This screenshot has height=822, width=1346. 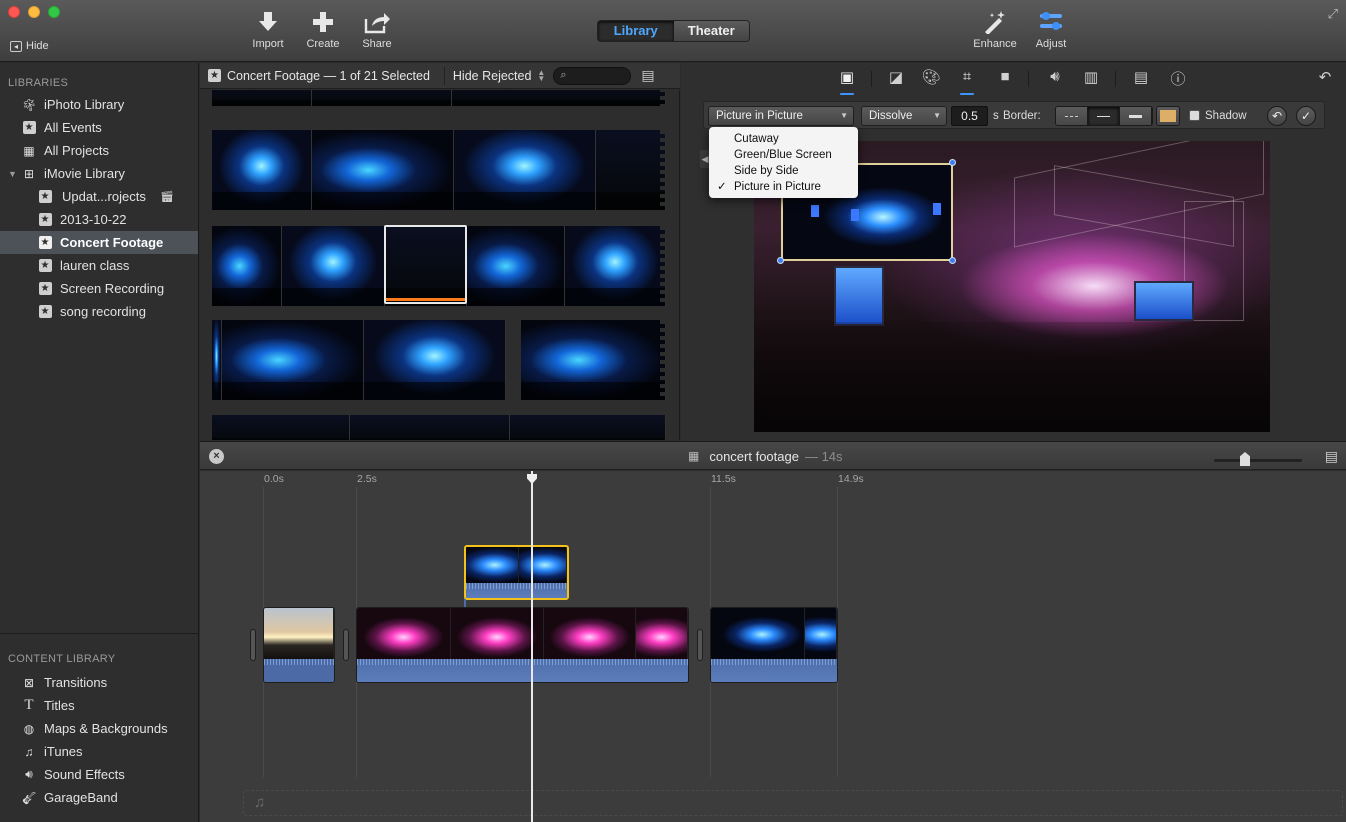 I want to click on sidebar-item-all-events: ★ All Events, so click(x=99, y=127).